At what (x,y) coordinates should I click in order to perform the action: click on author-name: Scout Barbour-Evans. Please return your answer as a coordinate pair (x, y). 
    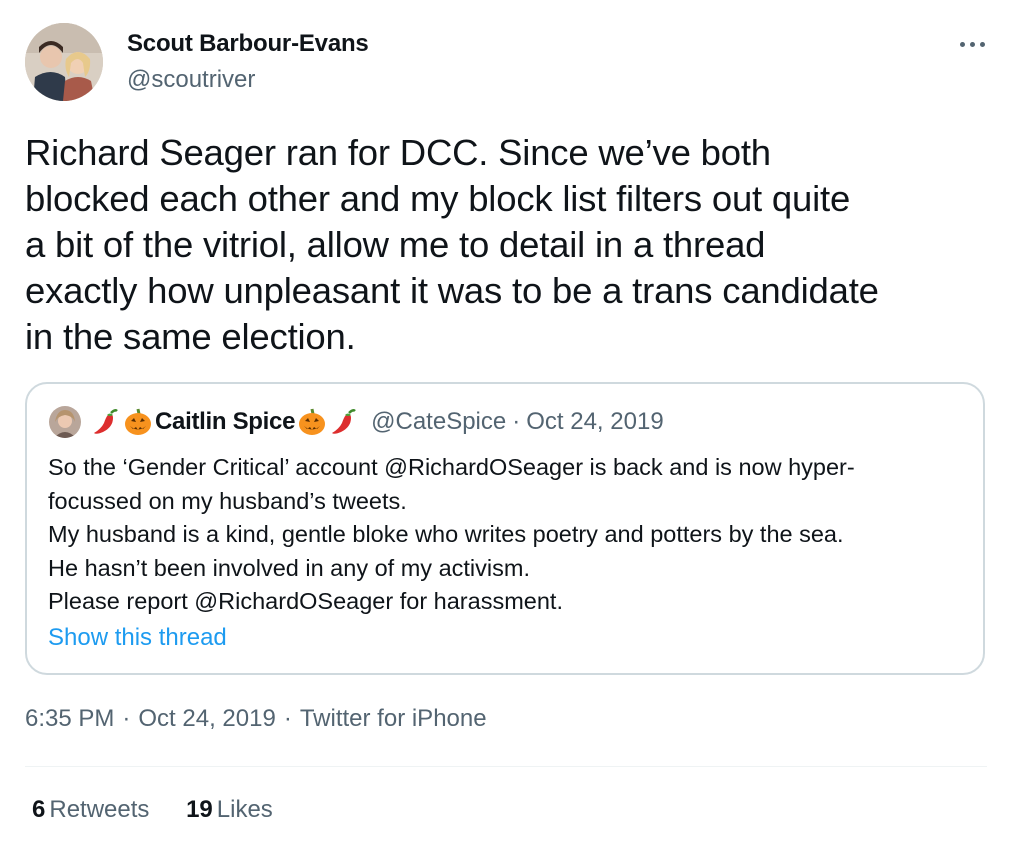
    Looking at the image, I should click on (248, 44).